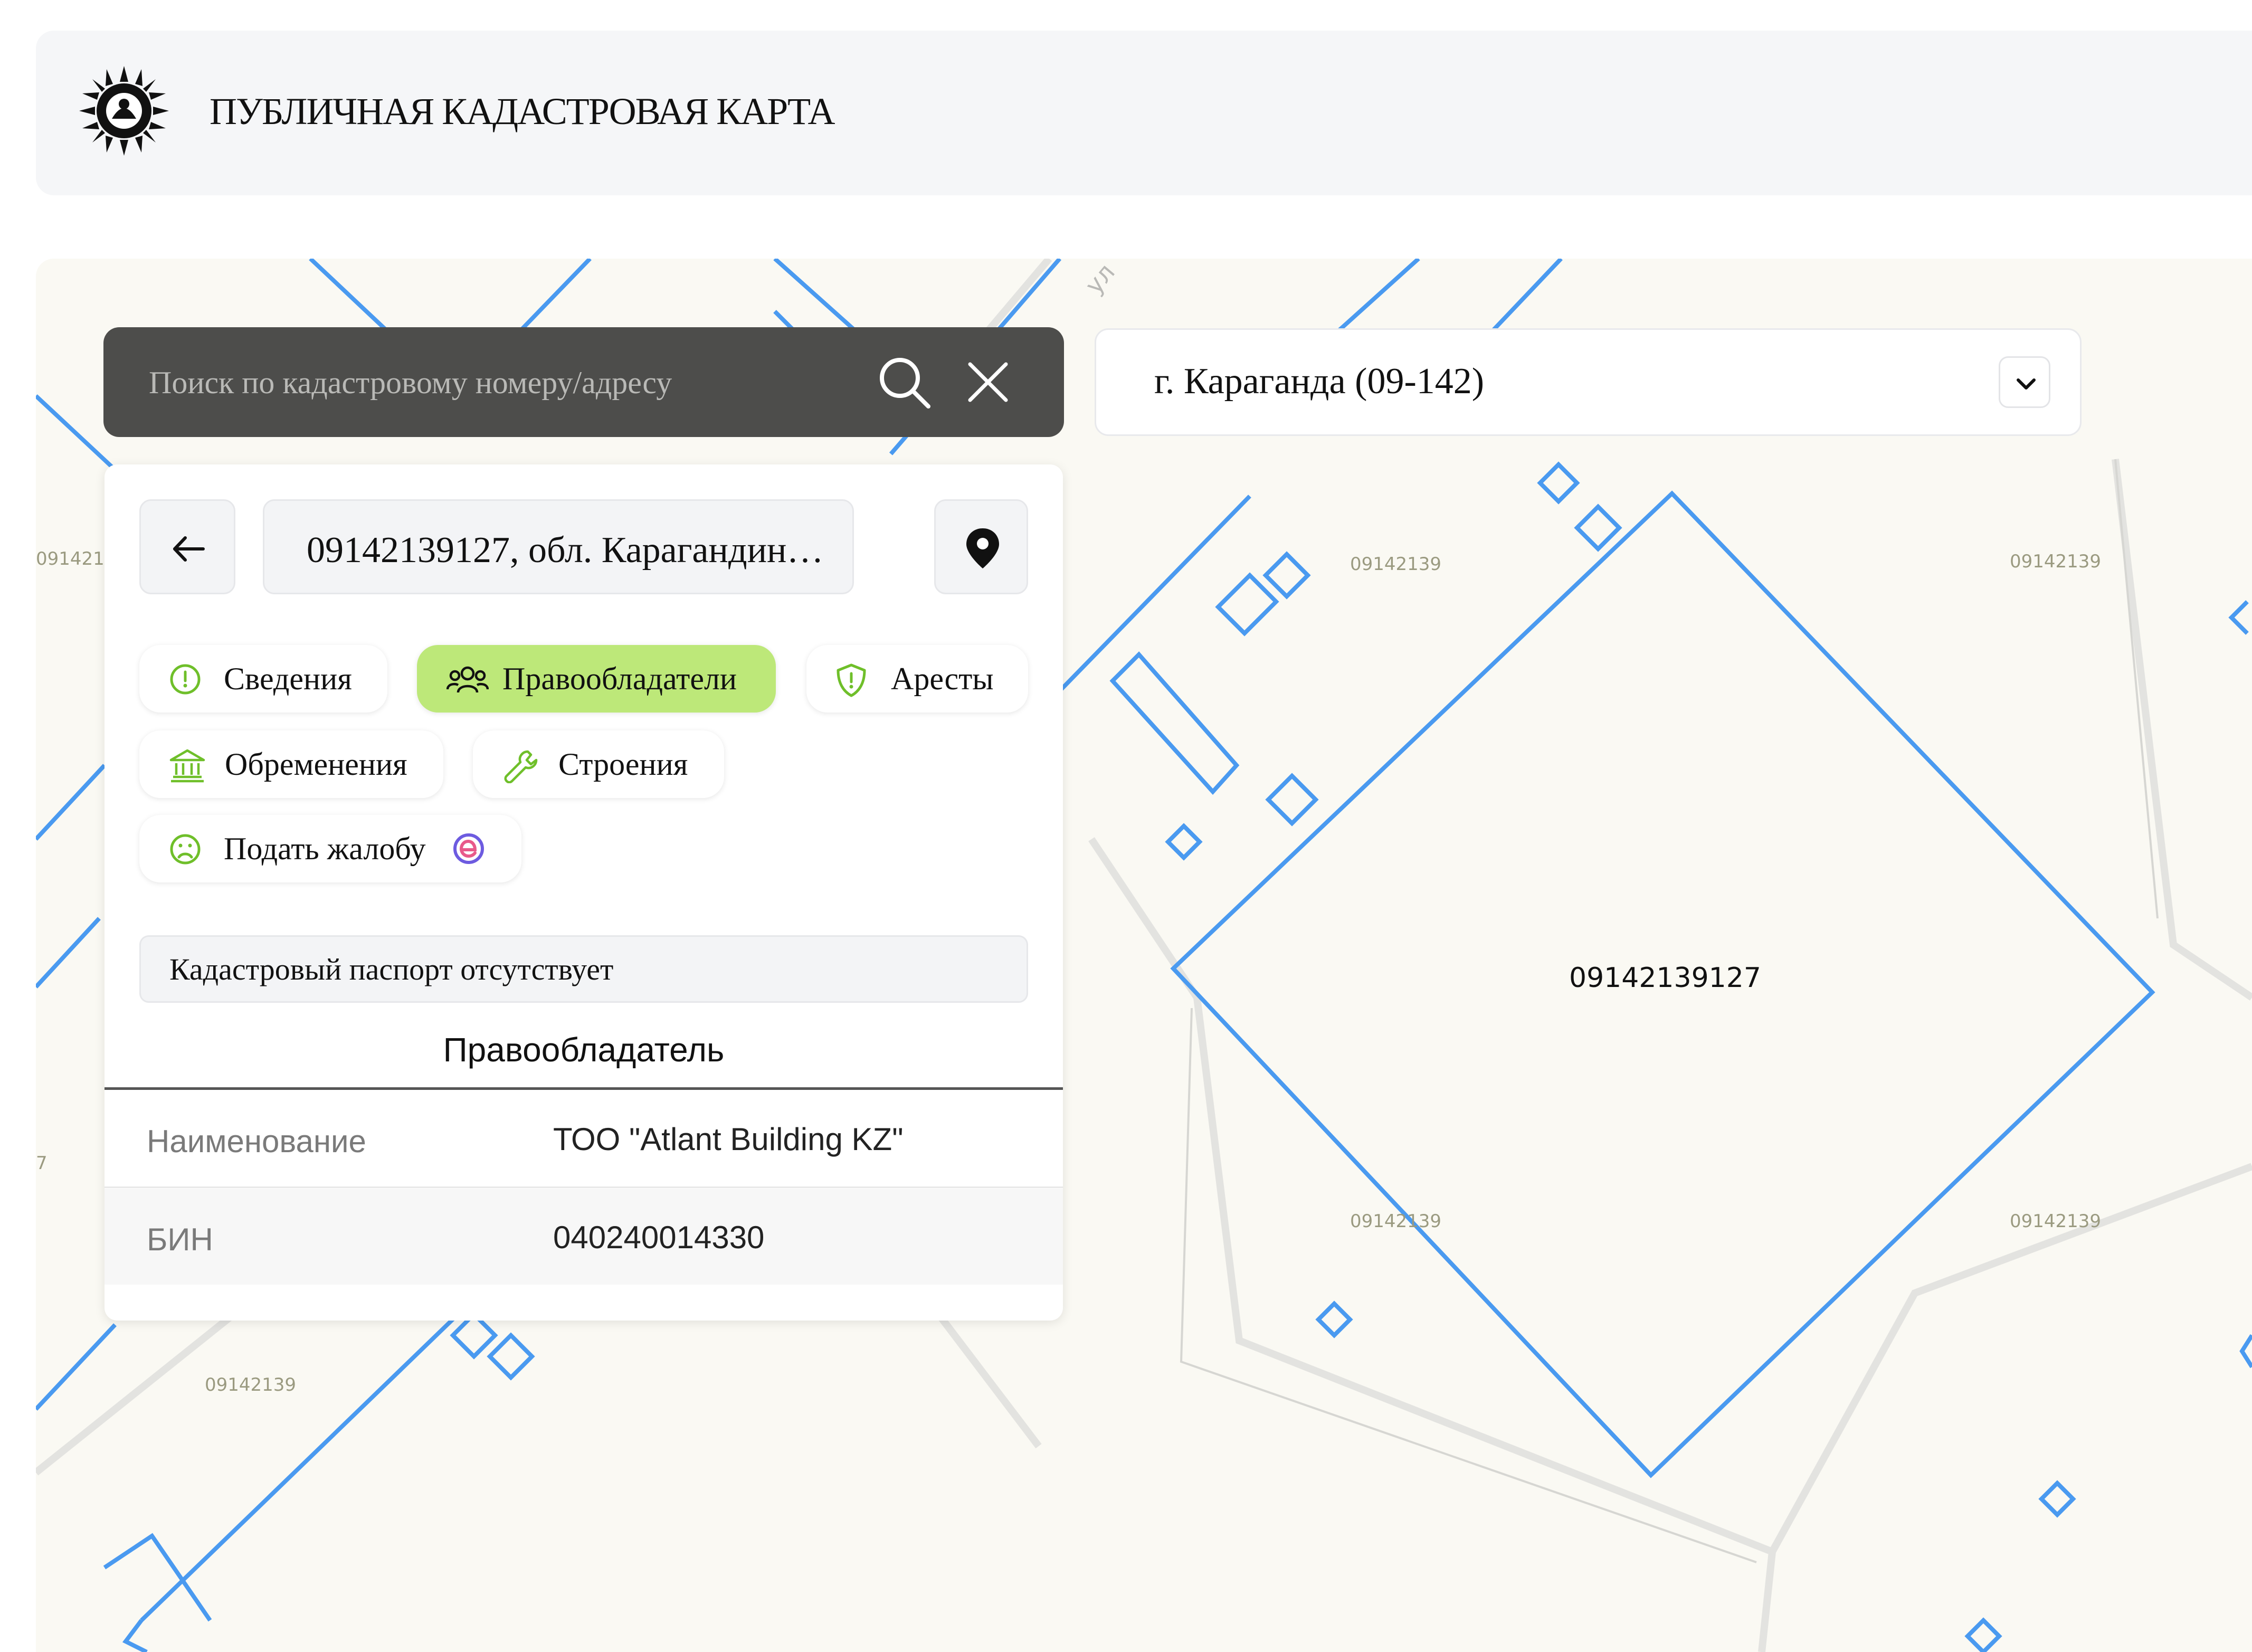 This screenshot has height=1652, width=2252. Describe the element at coordinates (185, 849) in the screenshot. I see `sad-face-icon` at that location.